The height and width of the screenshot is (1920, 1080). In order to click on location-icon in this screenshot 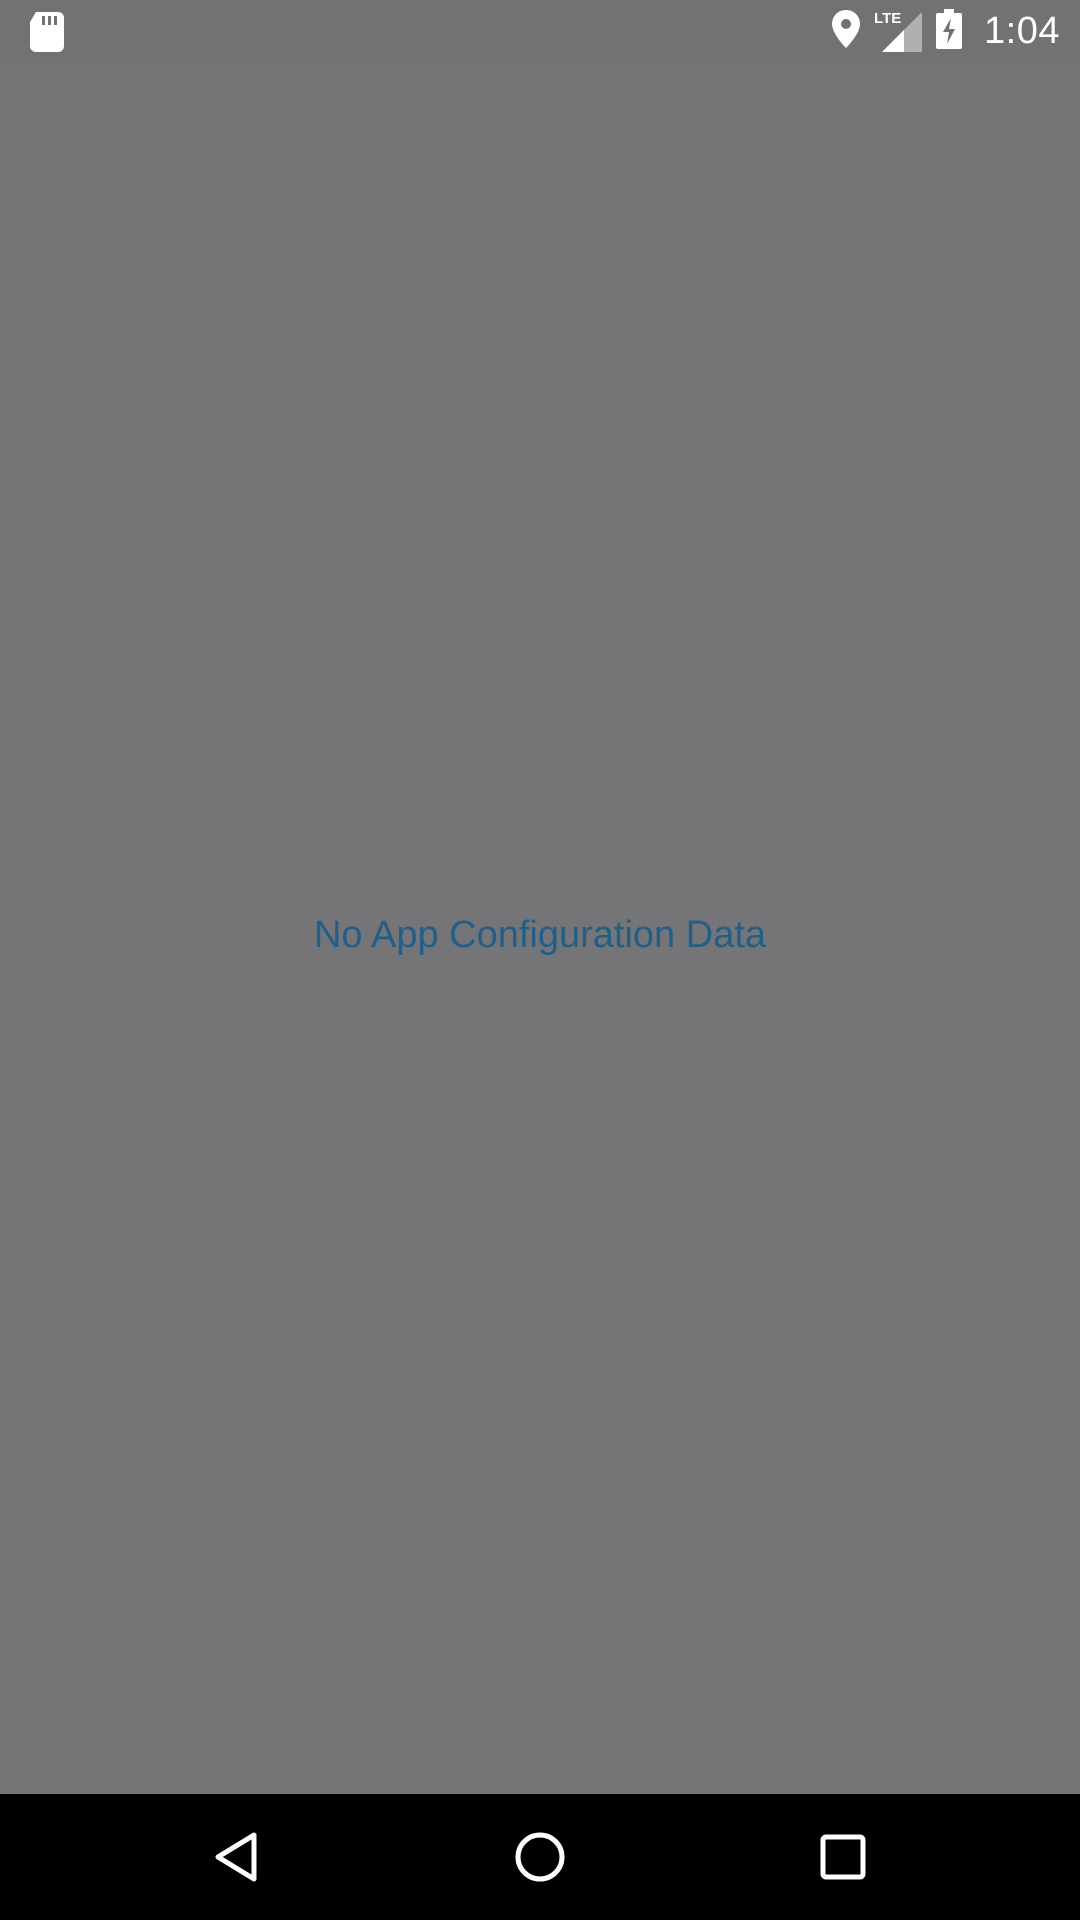, I will do `click(846, 31)`.